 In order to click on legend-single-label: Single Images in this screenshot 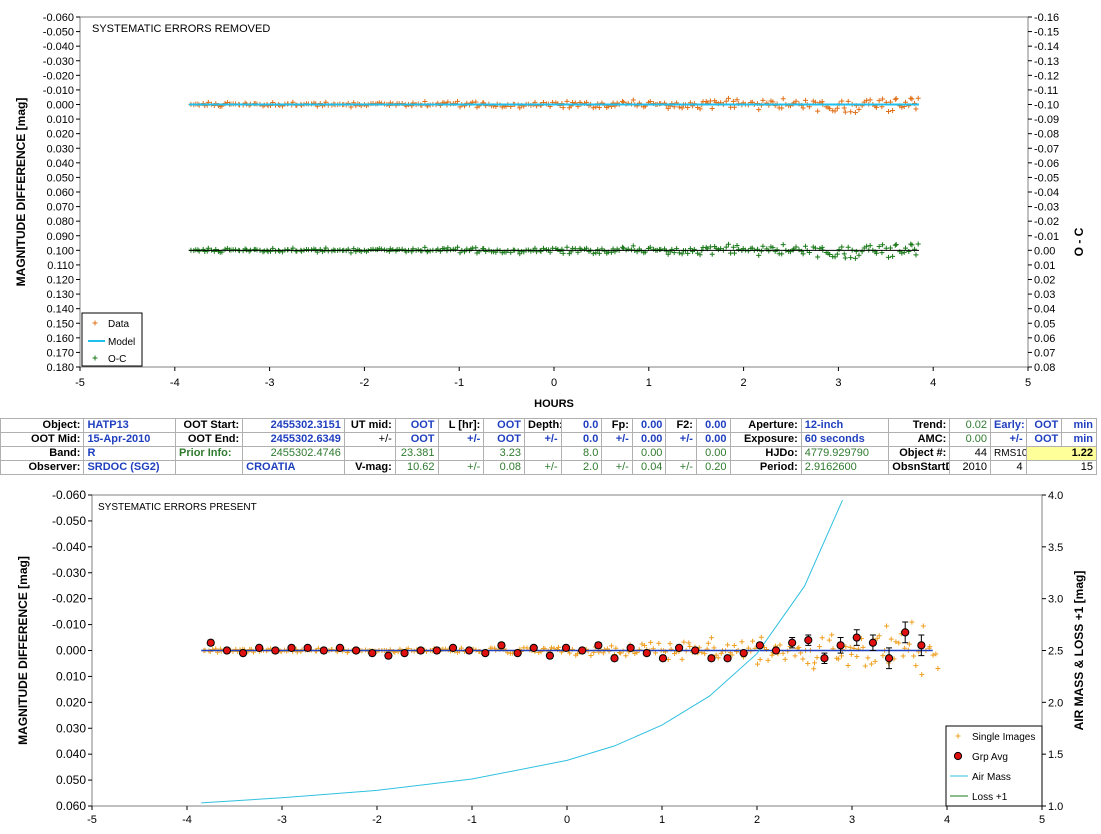, I will do `click(1003, 737)`.